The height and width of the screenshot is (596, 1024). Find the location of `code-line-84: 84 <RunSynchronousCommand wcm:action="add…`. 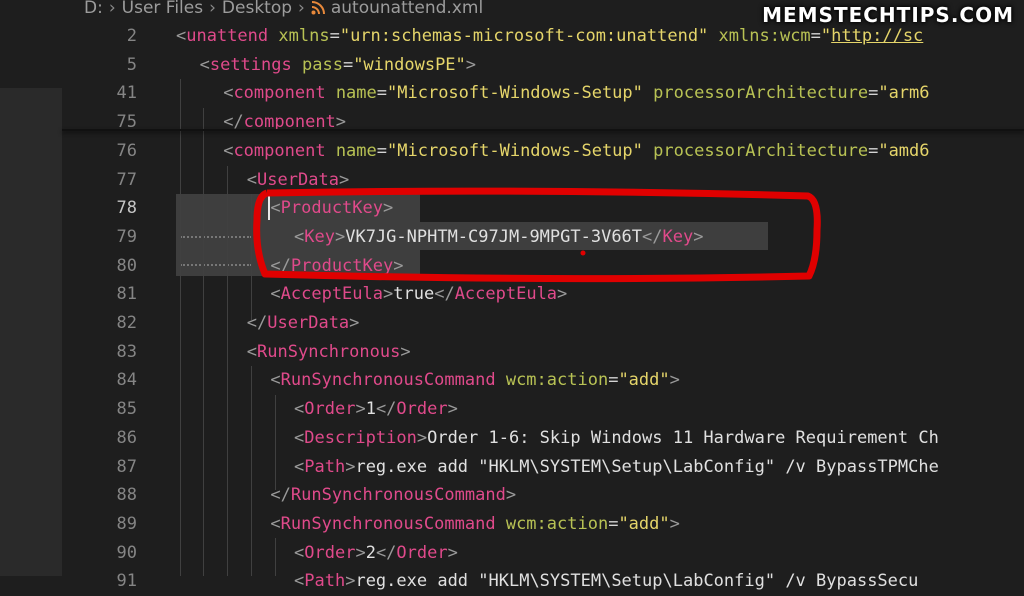

code-line-84: 84 <RunSynchronousCommand wcm:action="add… is located at coordinates (512, 380).